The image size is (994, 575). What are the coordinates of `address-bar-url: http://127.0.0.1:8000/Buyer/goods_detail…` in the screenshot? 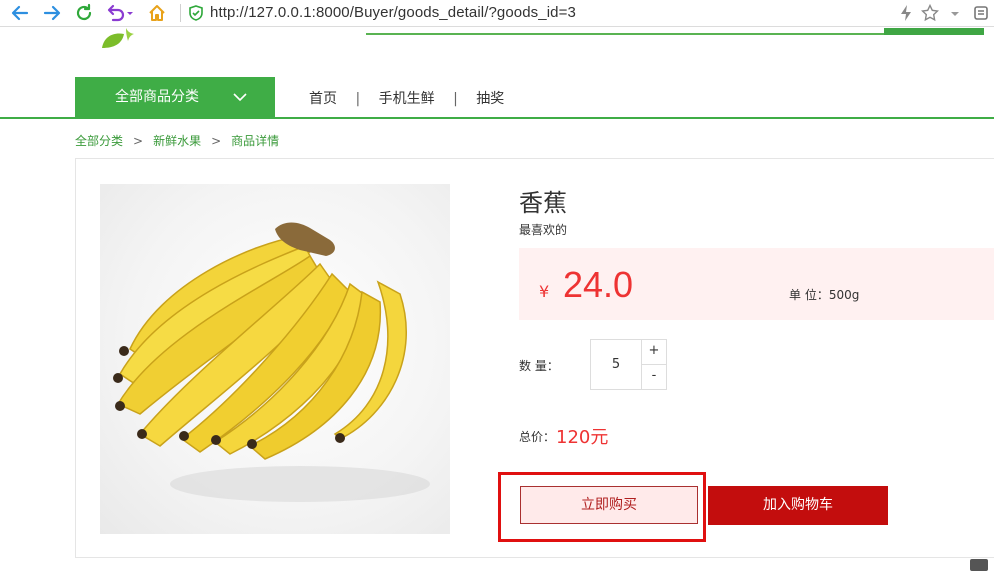 It's located at (393, 12).